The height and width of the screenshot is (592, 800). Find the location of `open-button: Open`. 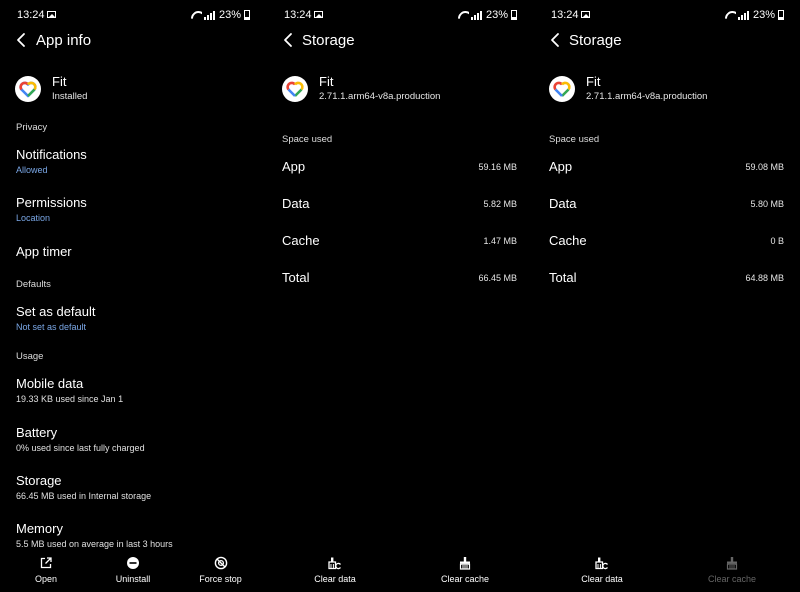

open-button: Open is located at coordinates (46, 571).